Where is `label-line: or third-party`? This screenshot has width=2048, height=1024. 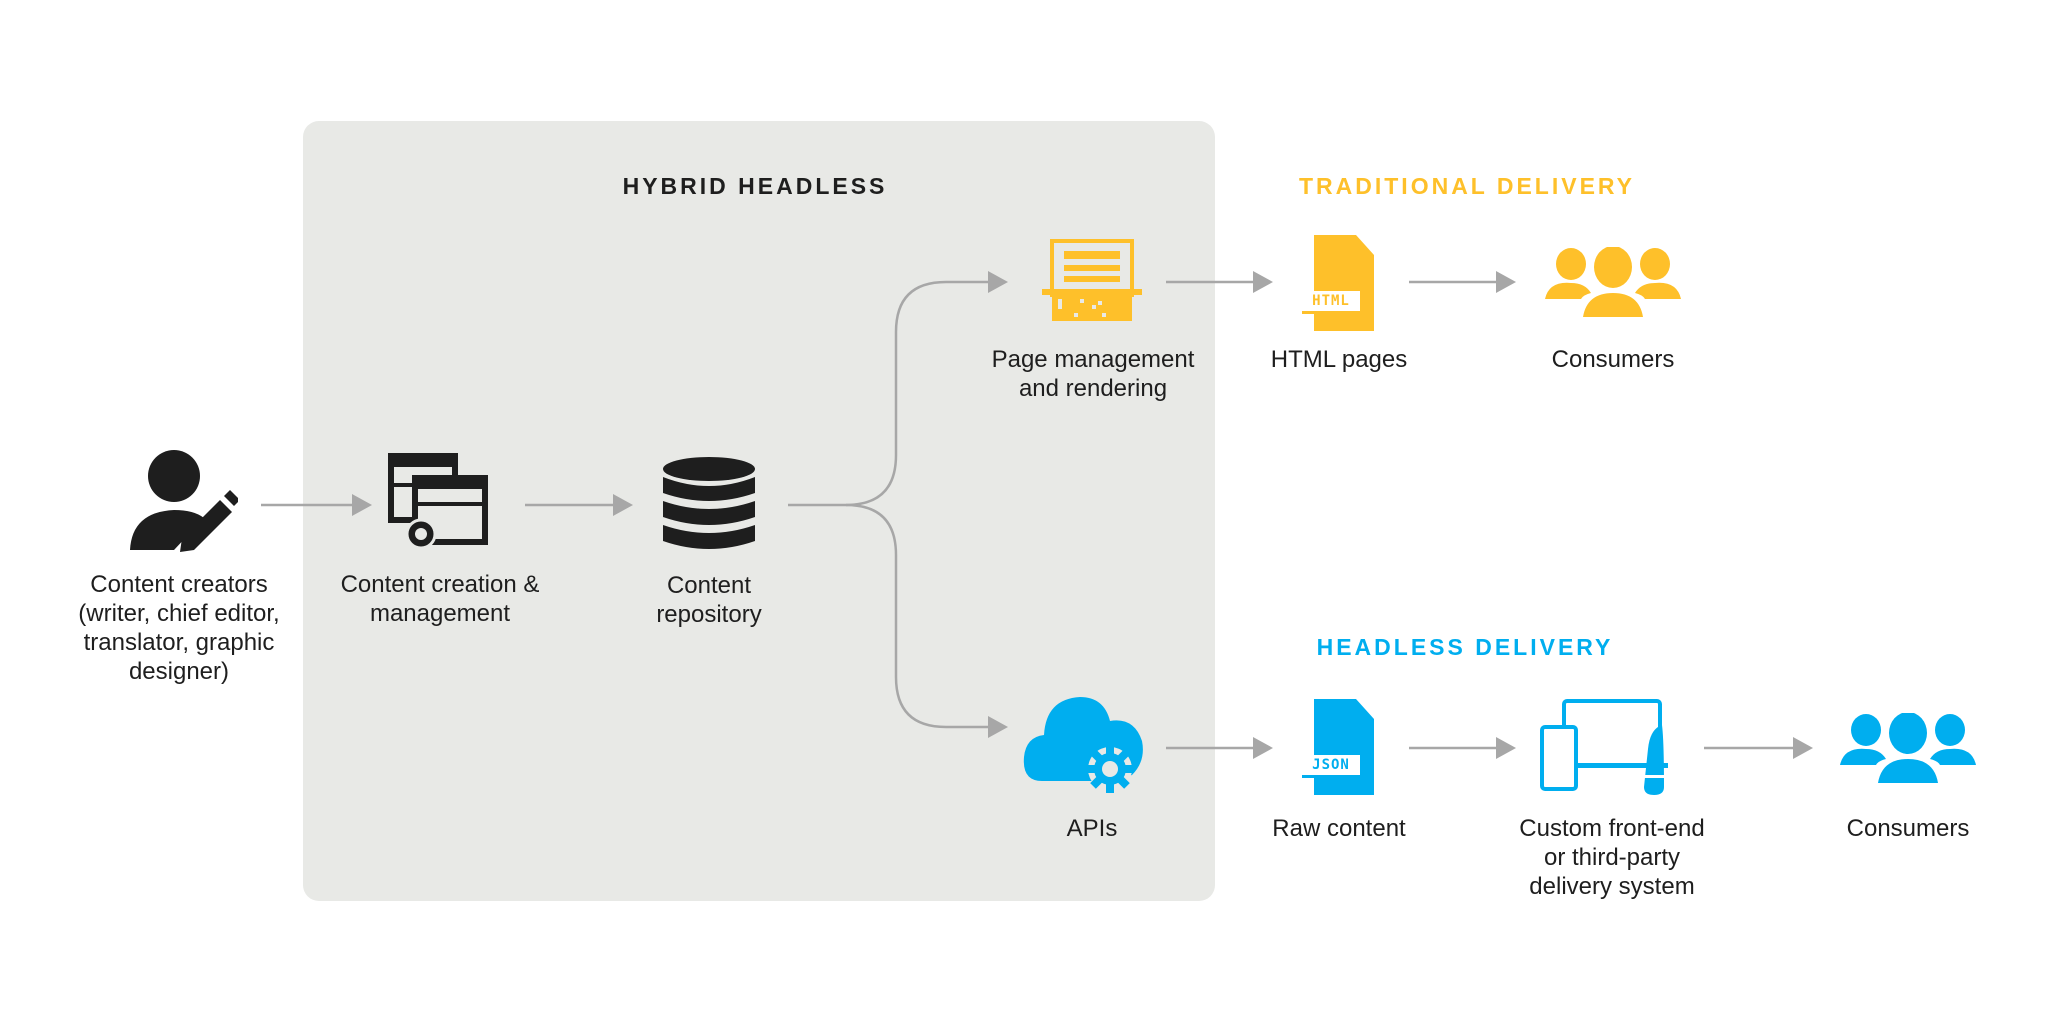
label-line: or third-party is located at coordinates (1612, 857).